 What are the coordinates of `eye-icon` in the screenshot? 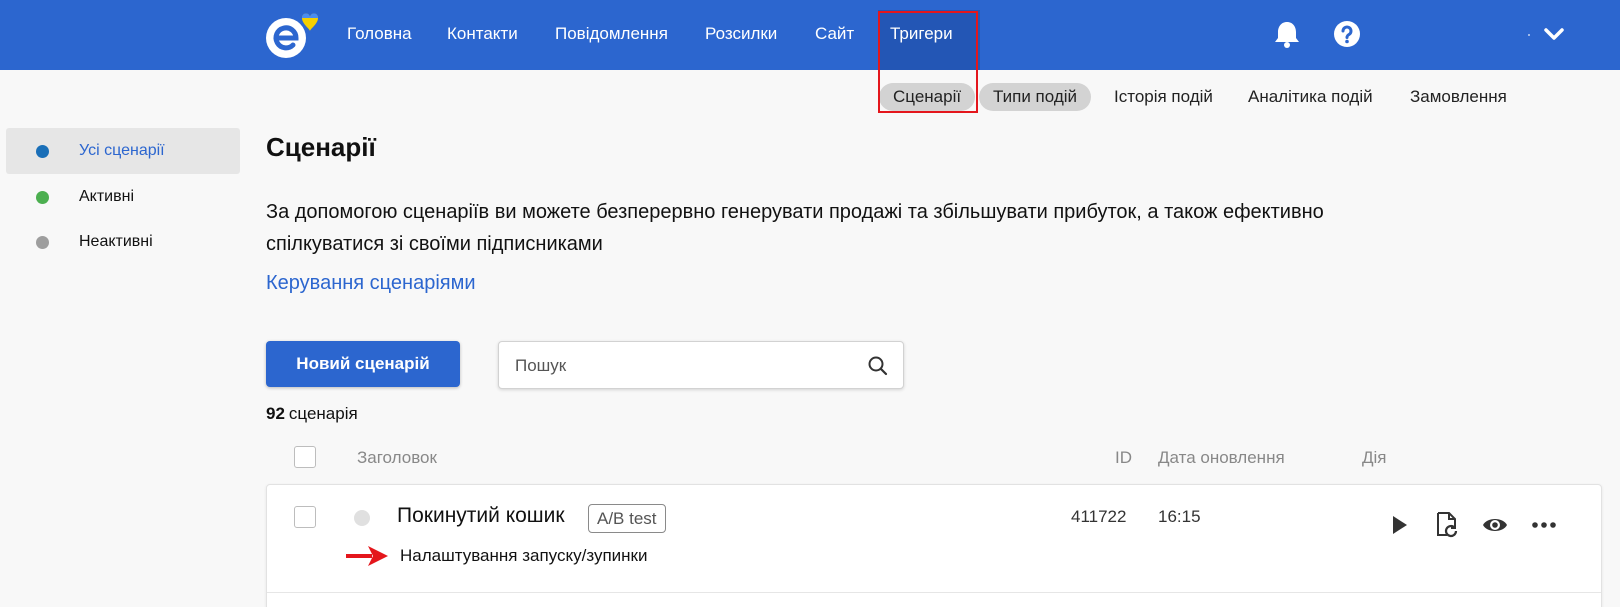 It's located at (1495, 525).